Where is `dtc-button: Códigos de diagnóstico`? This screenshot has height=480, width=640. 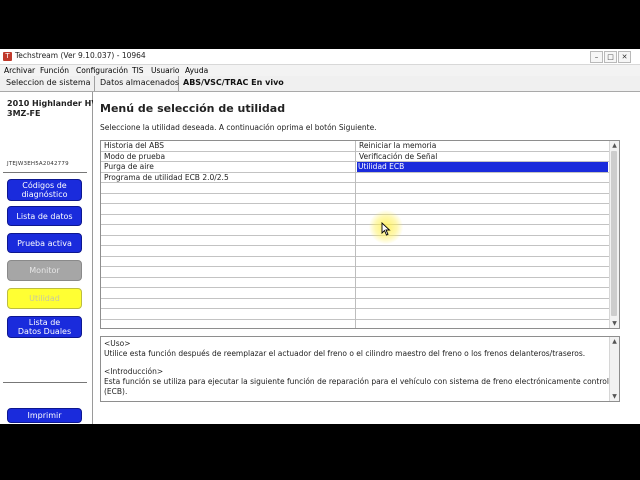
dtc-button: Códigos de diagnóstico is located at coordinates (44, 190).